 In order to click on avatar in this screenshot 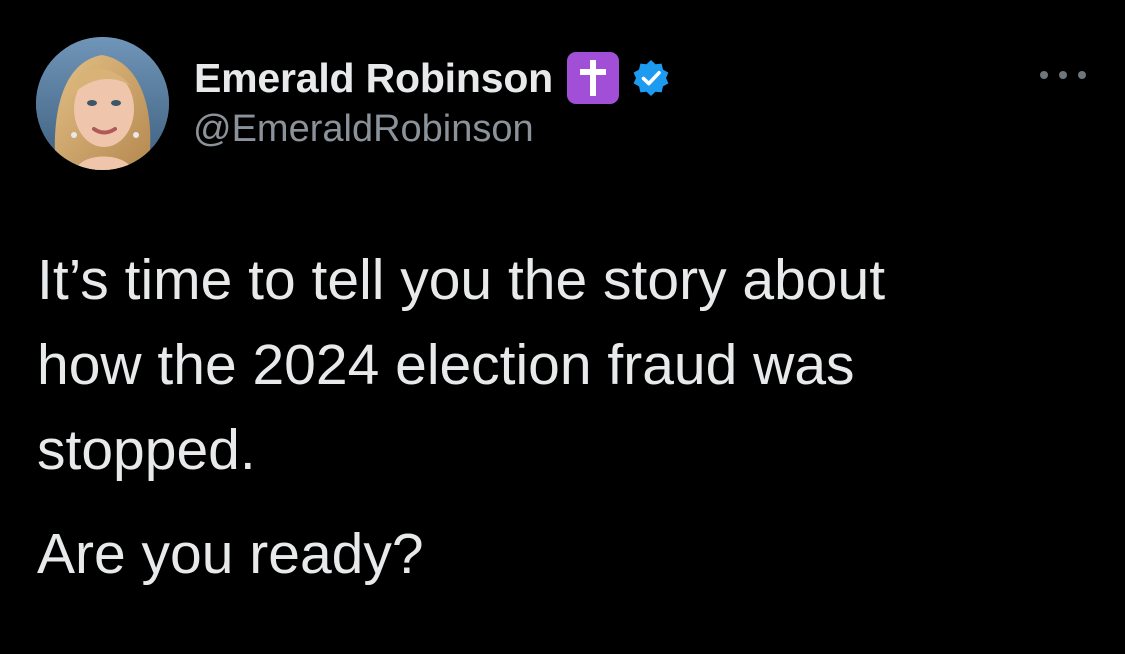, I will do `click(102, 103)`.